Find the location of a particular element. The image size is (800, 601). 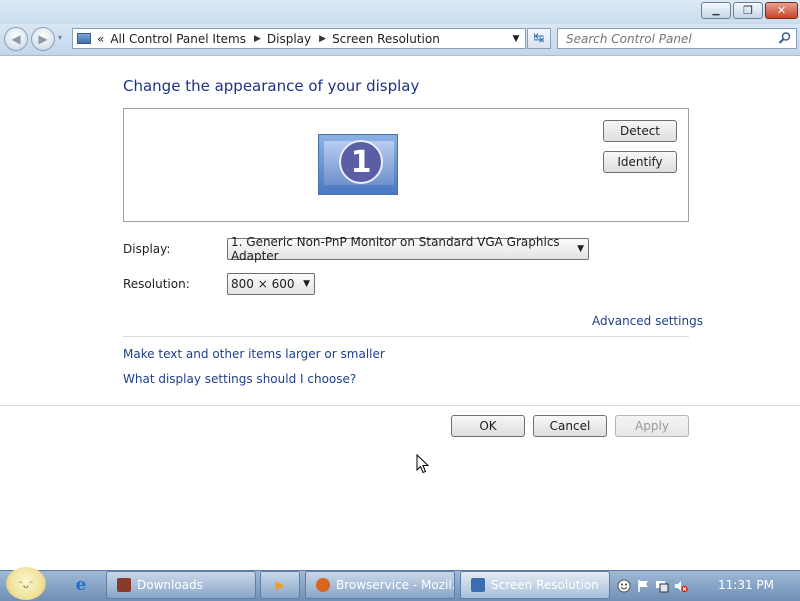

minimize-icon: ▁ is located at coordinates (716, 10).